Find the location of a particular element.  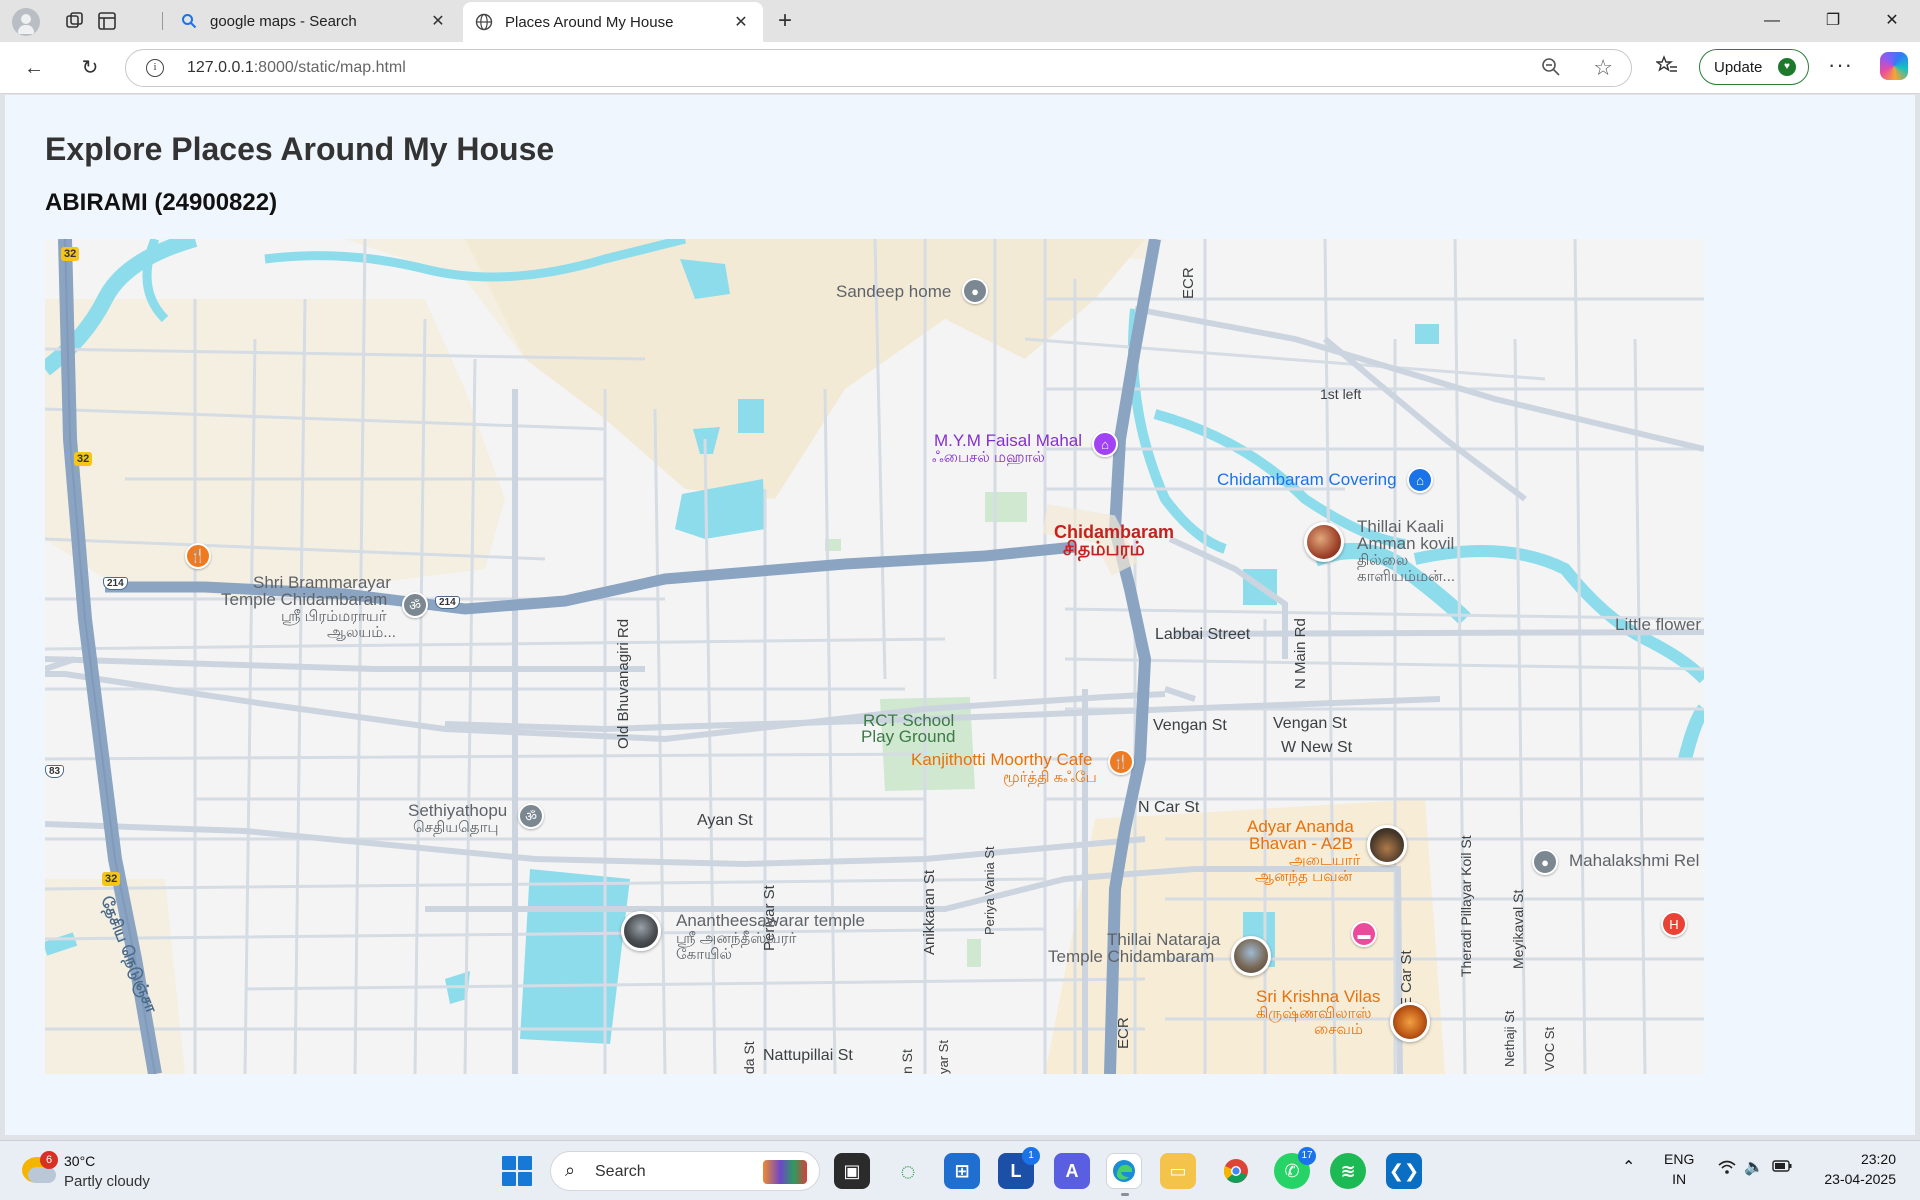

place-label-little-flower: Little flower is located at coordinates (1658, 625).